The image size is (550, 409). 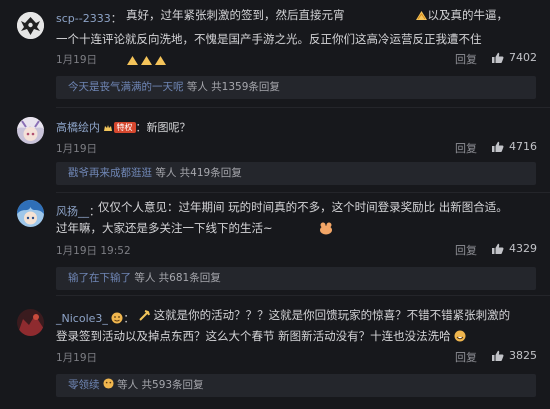 What do you see at coordinates (514, 146) in the screenshot?
I see `like-button: 4716` at bounding box center [514, 146].